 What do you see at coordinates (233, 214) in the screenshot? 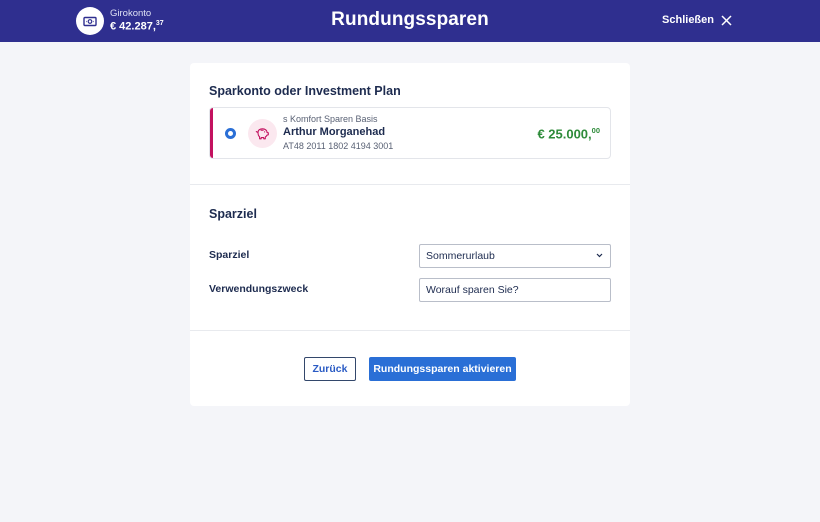
I see `goal-section-title: Sparziel` at bounding box center [233, 214].